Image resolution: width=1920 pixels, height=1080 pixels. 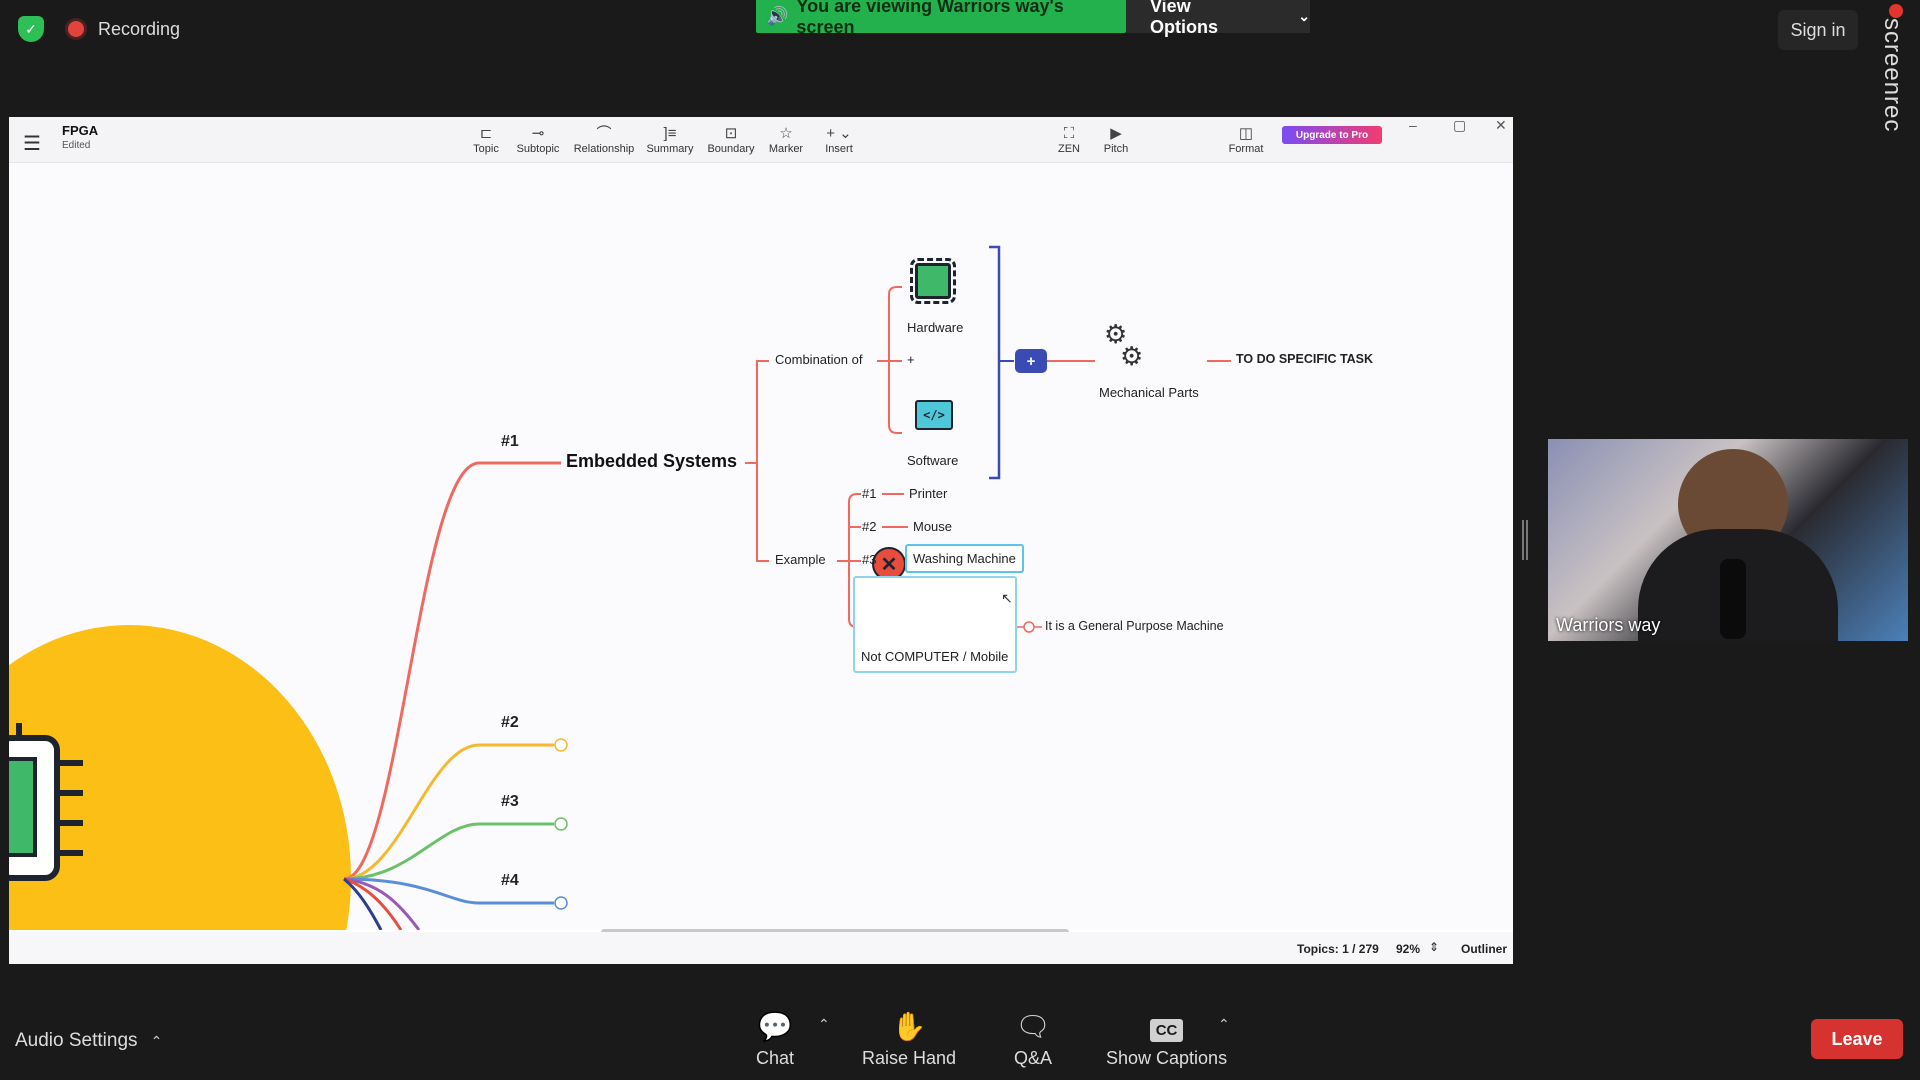 What do you see at coordinates (1069, 133) in the screenshot?
I see `fullscreen-icon: ⛶` at bounding box center [1069, 133].